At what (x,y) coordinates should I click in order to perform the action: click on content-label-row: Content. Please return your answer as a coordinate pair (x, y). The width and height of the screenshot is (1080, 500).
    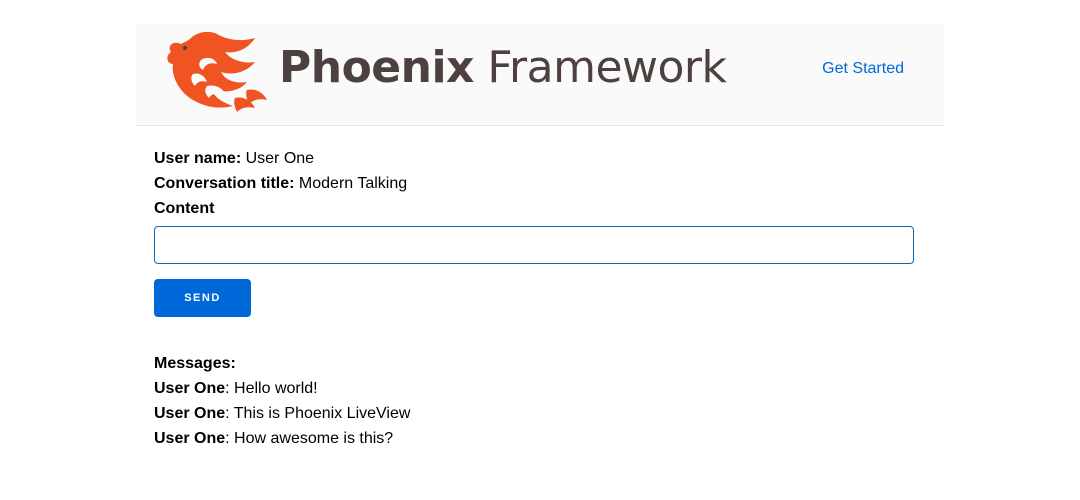
    Looking at the image, I should click on (539, 208).